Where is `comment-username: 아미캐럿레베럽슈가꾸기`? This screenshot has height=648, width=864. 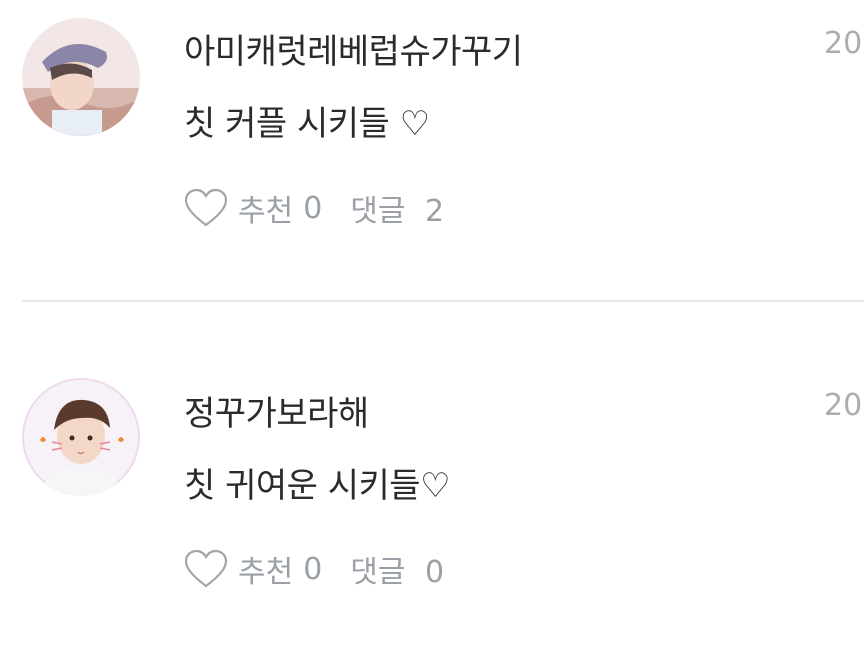 comment-username: 아미캐럿레베럽슈가꾸기 is located at coordinates (353, 48).